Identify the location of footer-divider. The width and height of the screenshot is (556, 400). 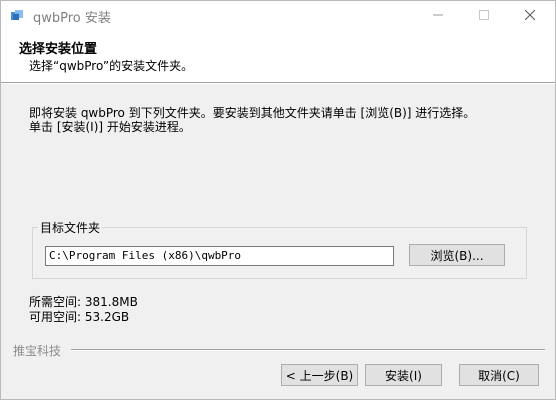
(308, 350).